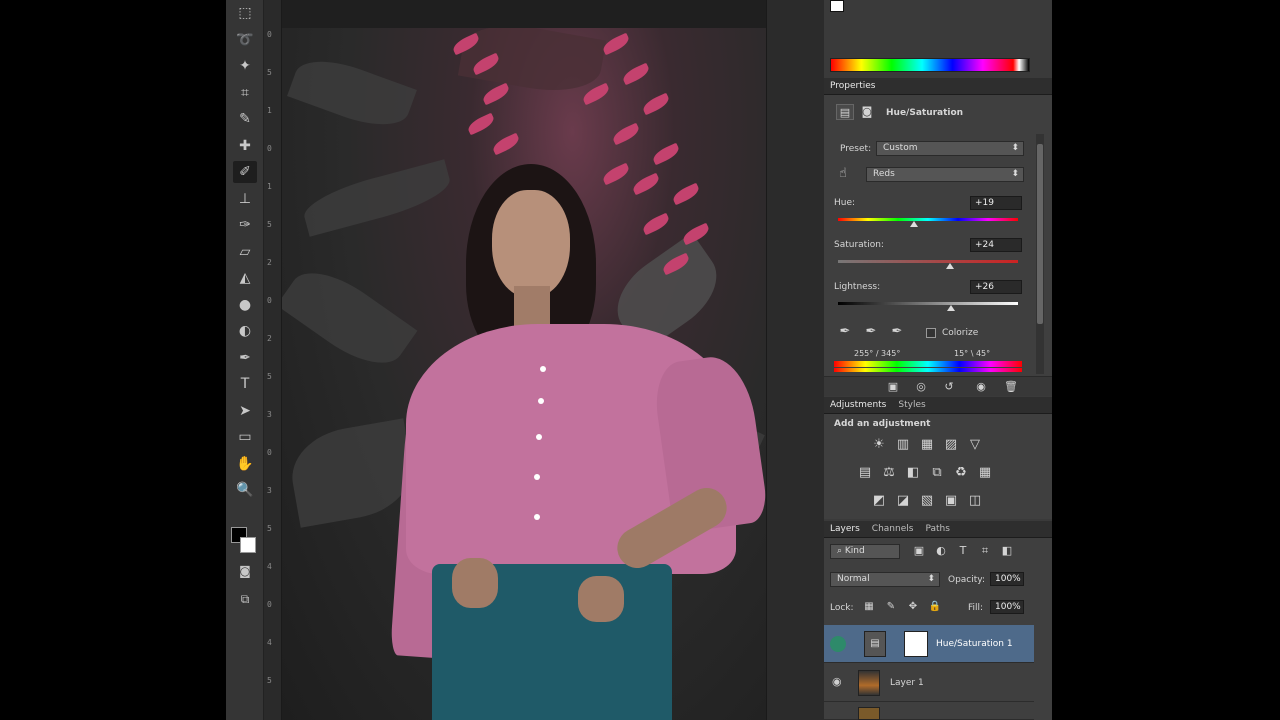  What do you see at coordinates (913, 607) in the screenshot?
I see `lock-position-icon: ✥` at bounding box center [913, 607].